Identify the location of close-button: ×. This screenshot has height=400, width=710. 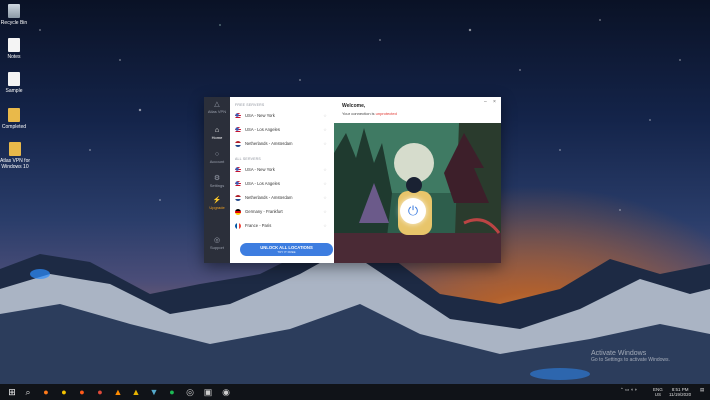
(494, 102).